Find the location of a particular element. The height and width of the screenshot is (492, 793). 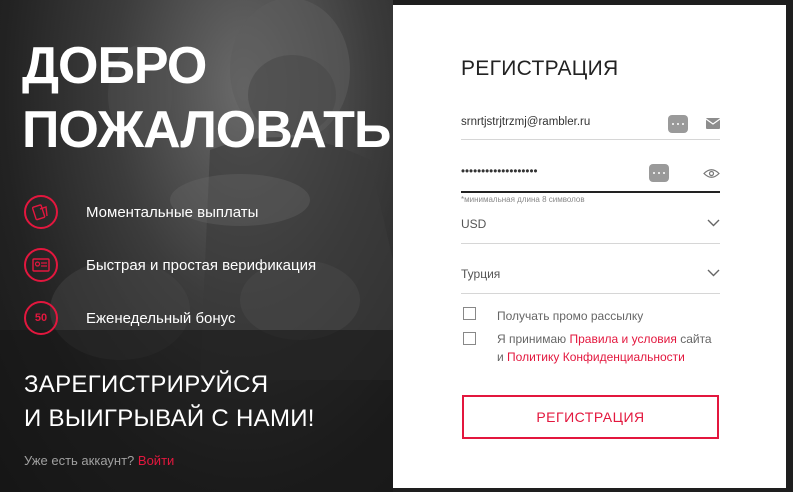

account-prompt: Уже есть аккаунт? Войти is located at coordinates (99, 460).